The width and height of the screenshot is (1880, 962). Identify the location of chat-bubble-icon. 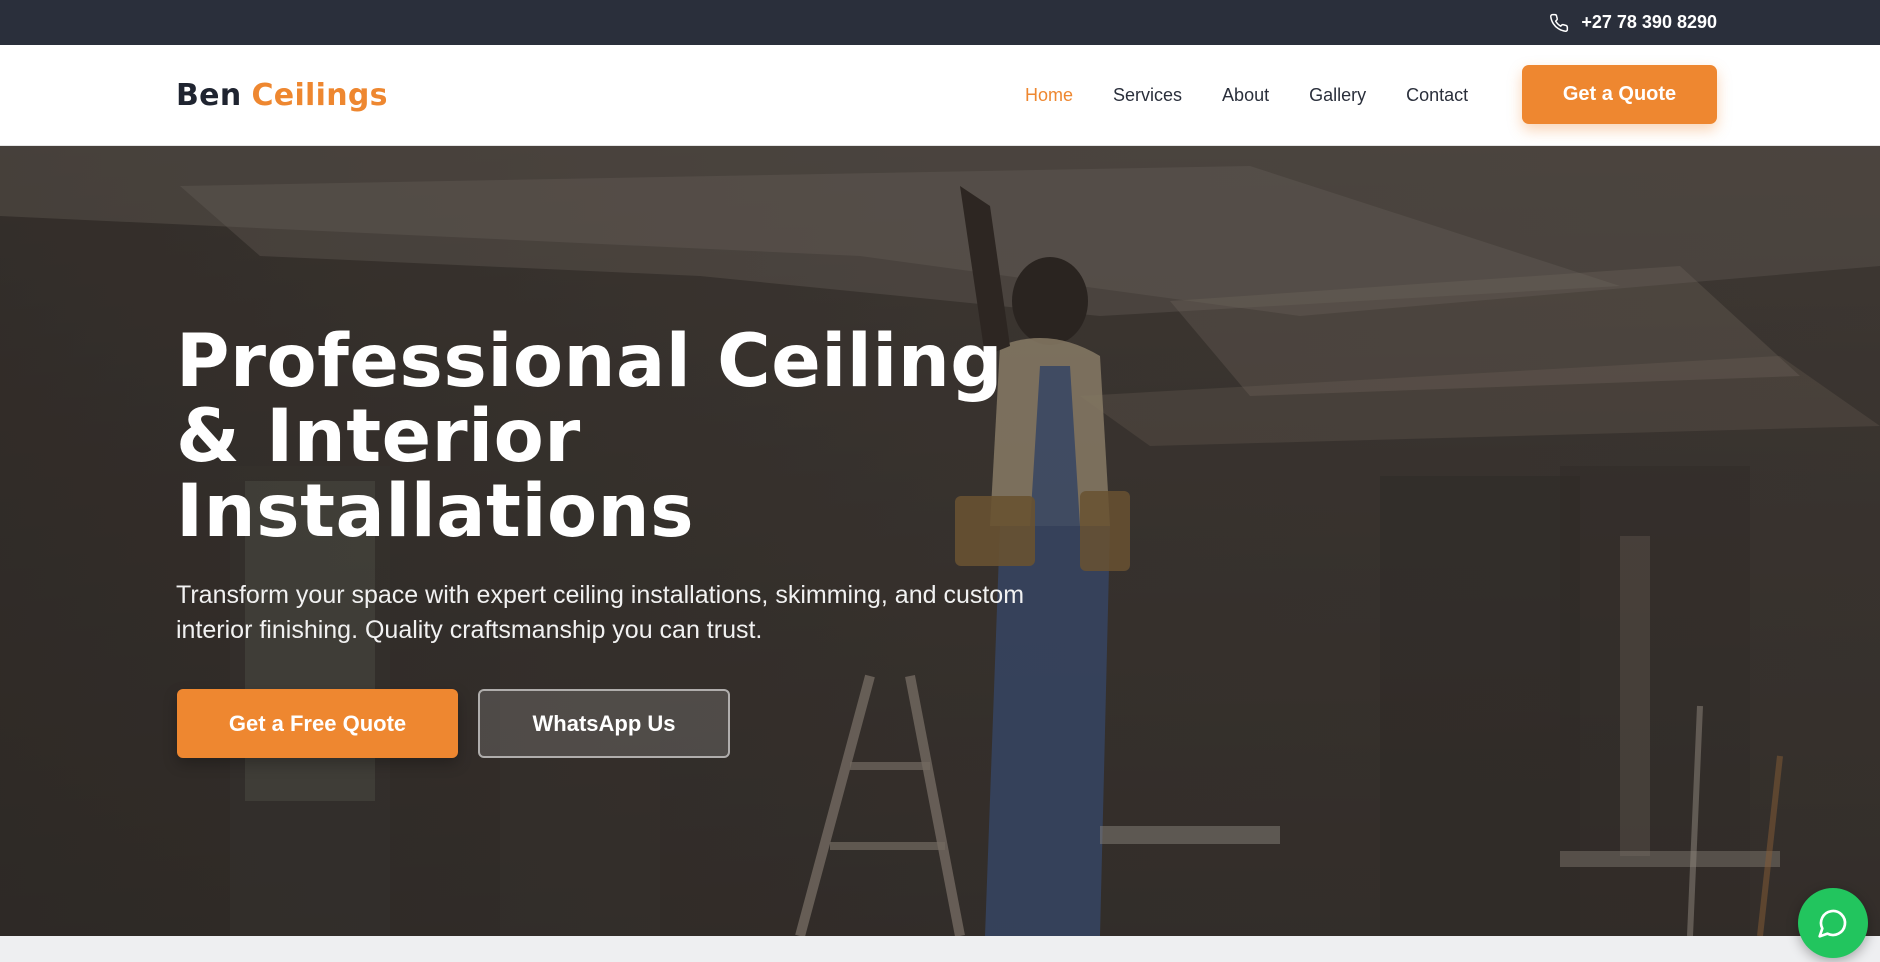
(1832, 923).